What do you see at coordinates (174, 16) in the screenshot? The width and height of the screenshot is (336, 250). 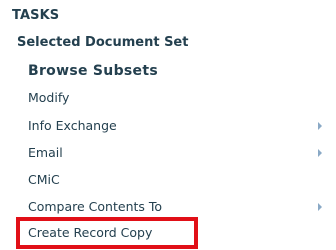 I see `tasks-heading: TASKS` at bounding box center [174, 16].